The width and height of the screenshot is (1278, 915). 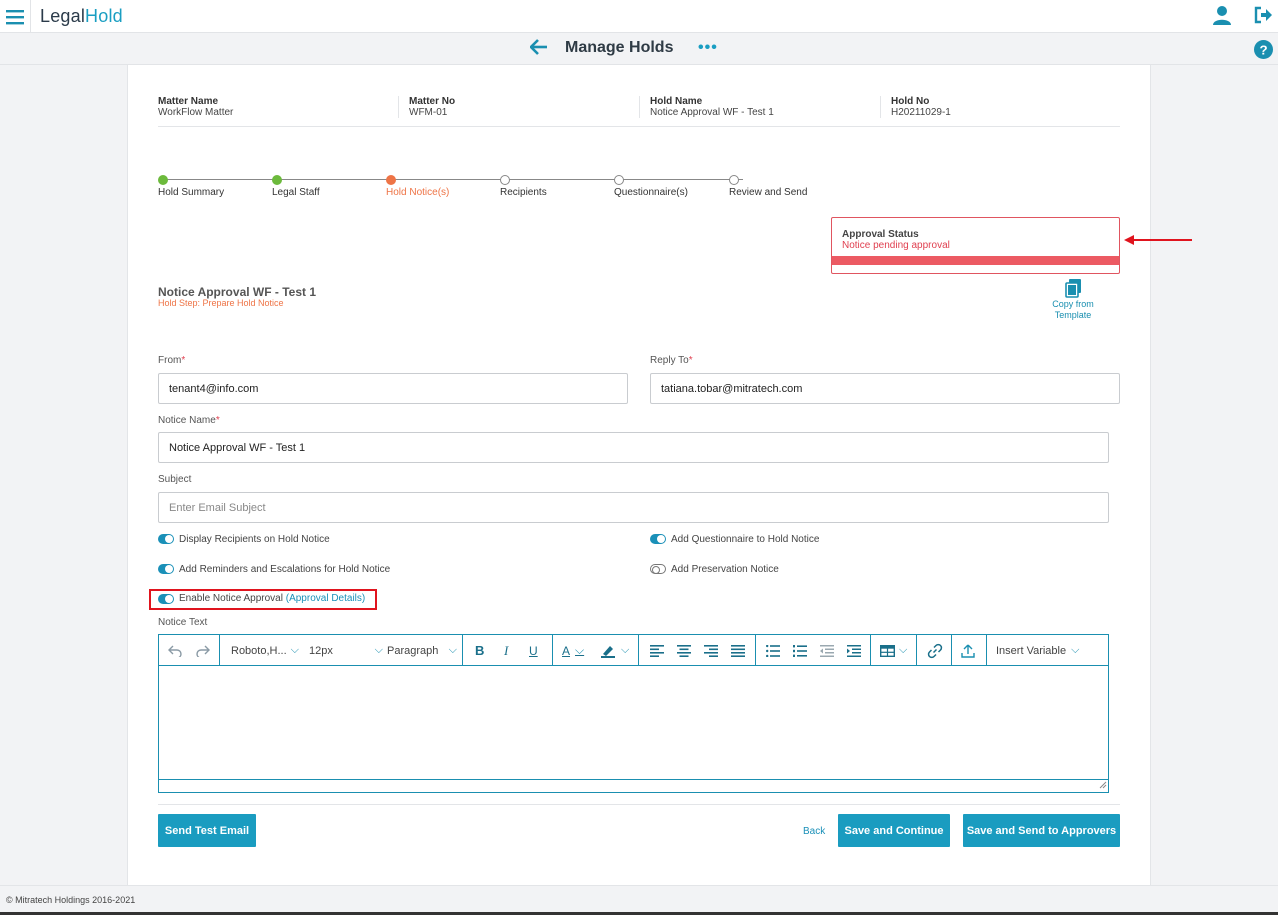 I want to click on underline-icon: U, so click(x=533, y=650).